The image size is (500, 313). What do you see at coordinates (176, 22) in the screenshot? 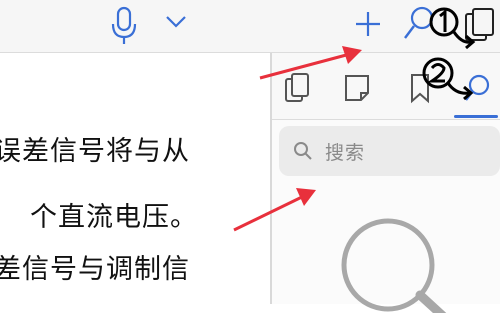
I see `chevron-down-icon` at bounding box center [176, 22].